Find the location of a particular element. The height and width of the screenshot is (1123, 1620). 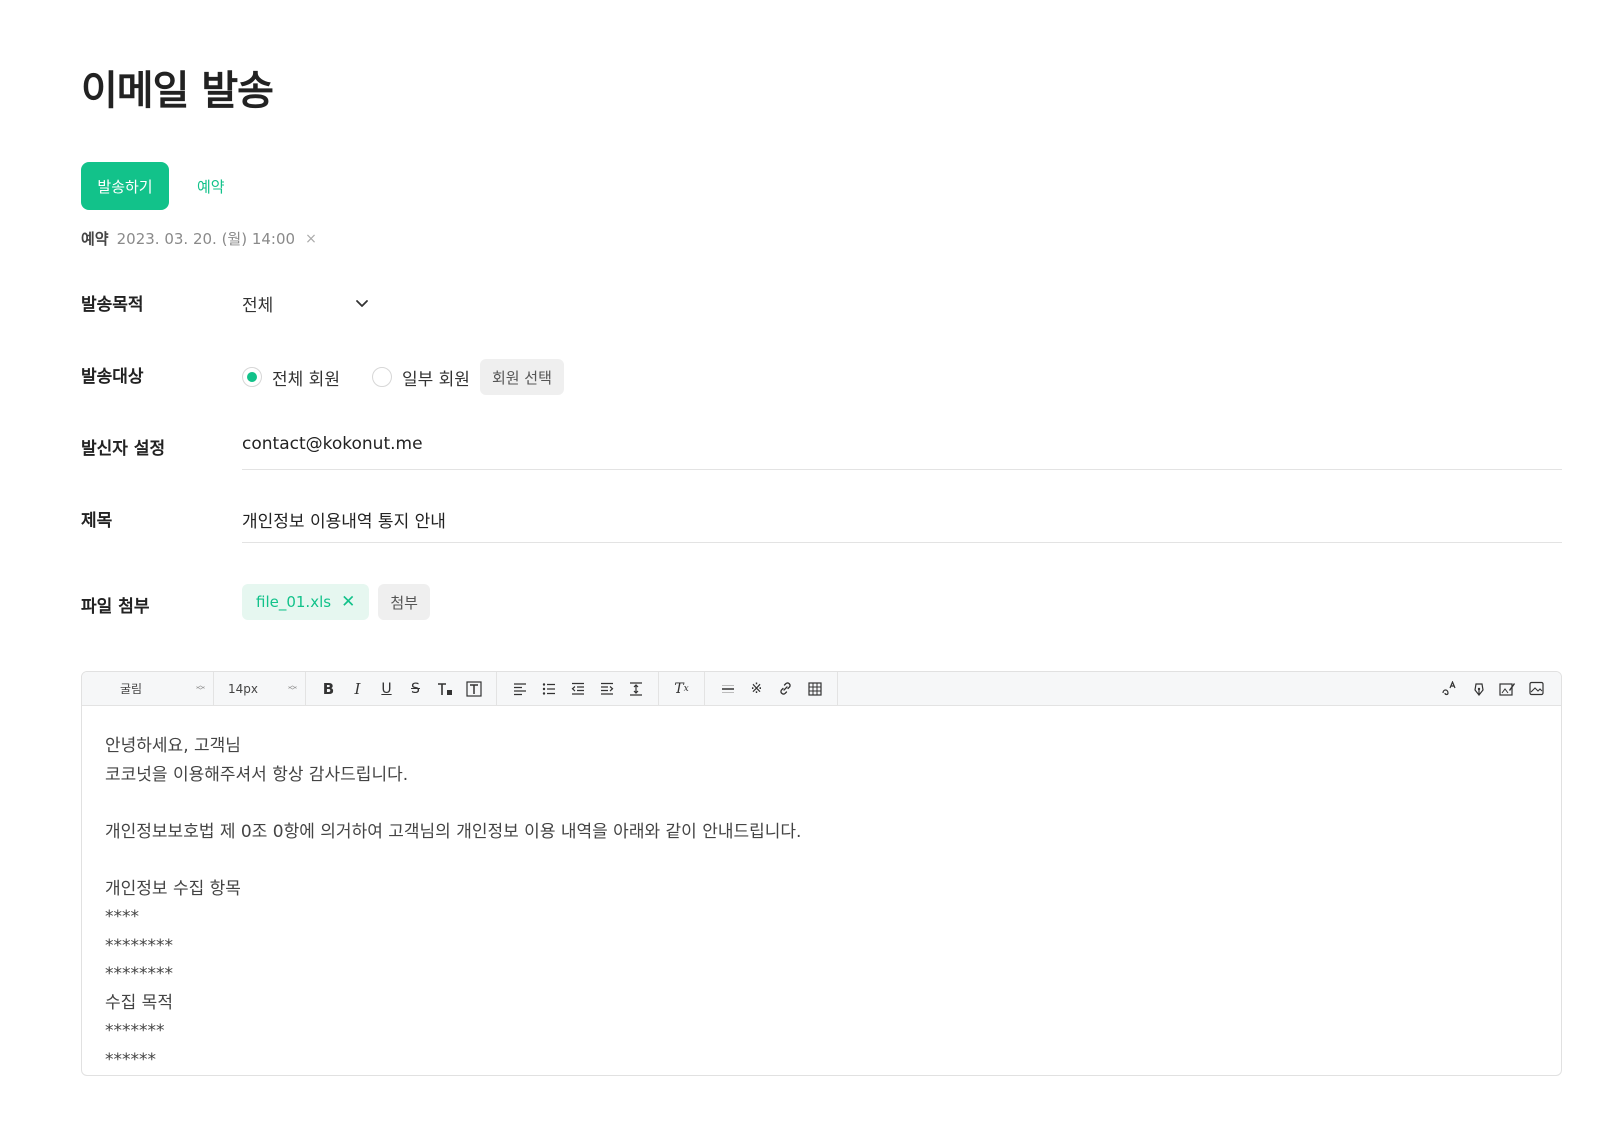

special-char-icon: ※ is located at coordinates (756, 689).